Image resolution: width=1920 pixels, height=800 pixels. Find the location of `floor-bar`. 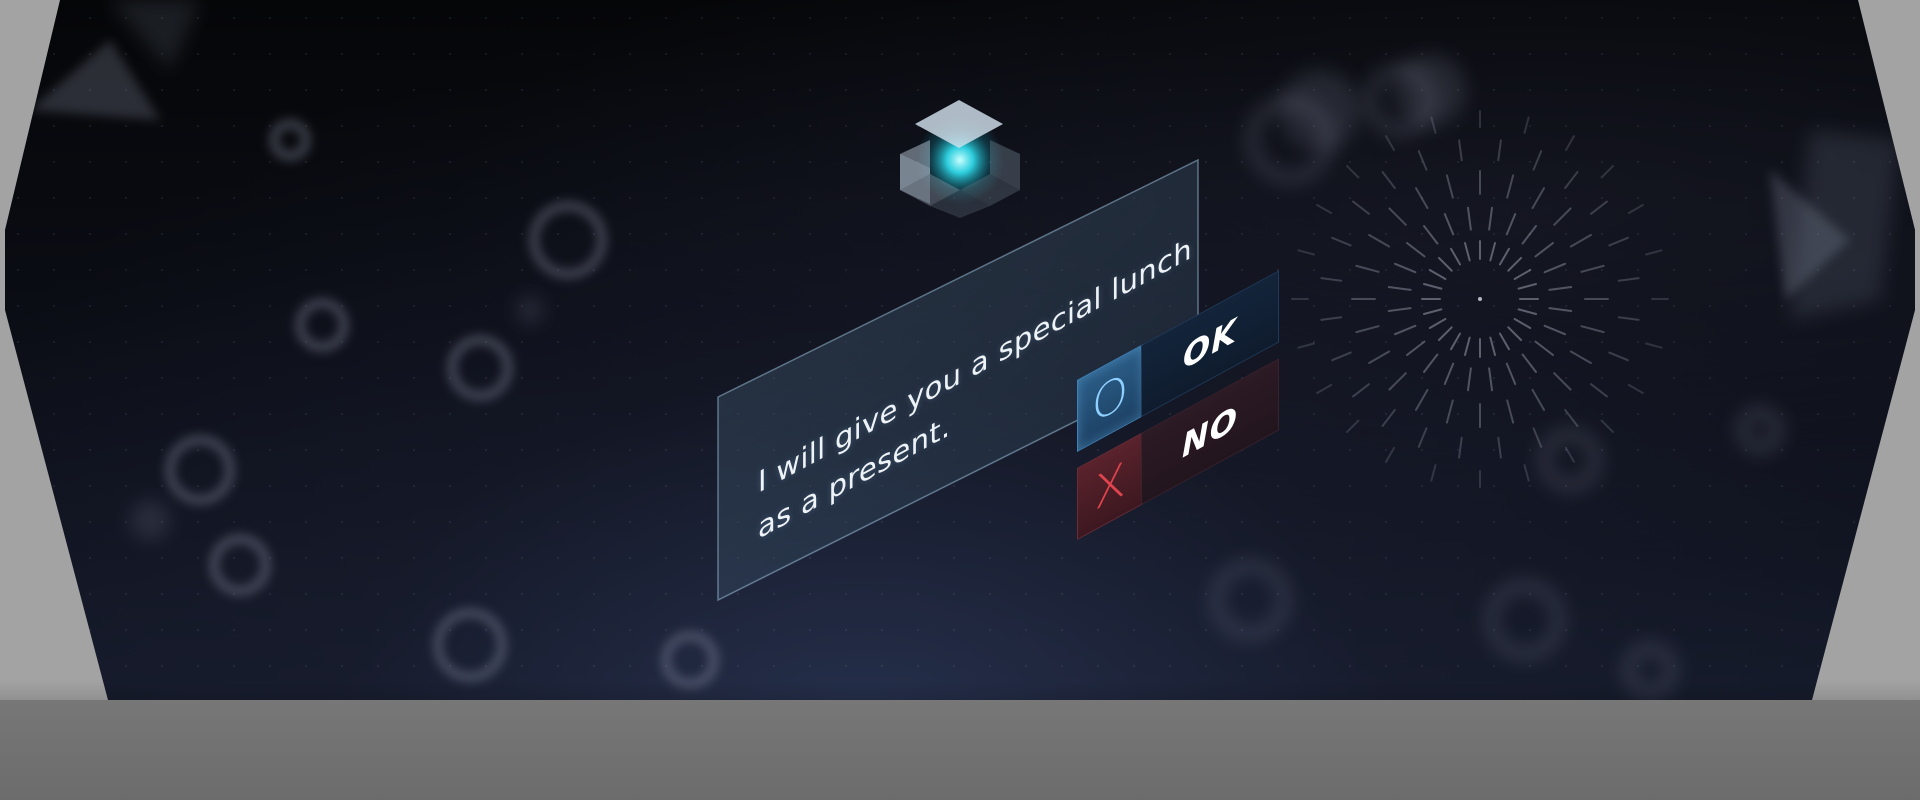

floor-bar is located at coordinates (960, 750).